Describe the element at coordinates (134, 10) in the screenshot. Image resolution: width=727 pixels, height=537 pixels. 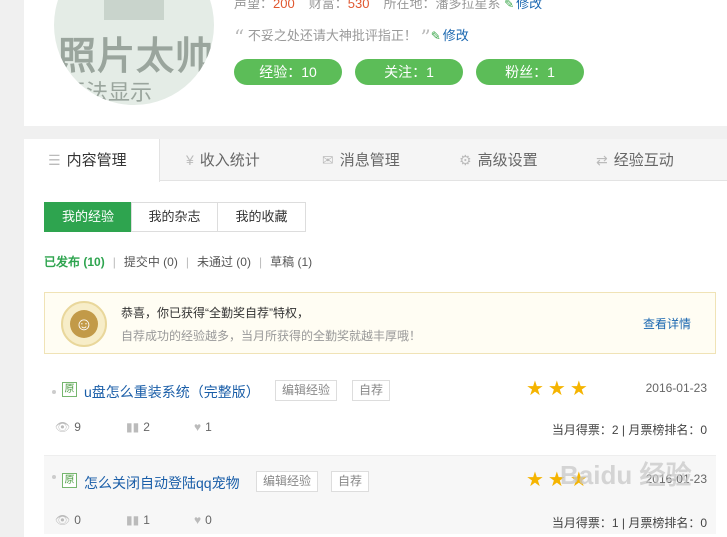
I see `avatar-placeholder-shape` at that location.